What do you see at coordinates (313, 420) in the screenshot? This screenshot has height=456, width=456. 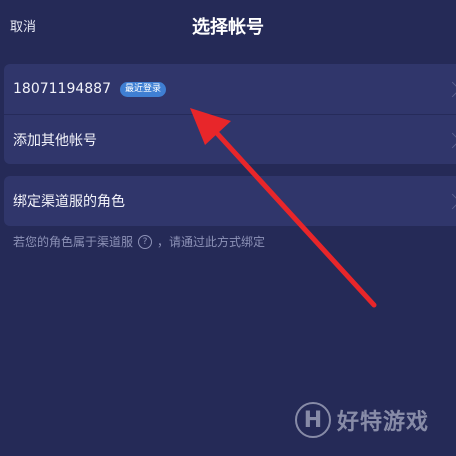 I see `watermark-logo: H` at bounding box center [313, 420].